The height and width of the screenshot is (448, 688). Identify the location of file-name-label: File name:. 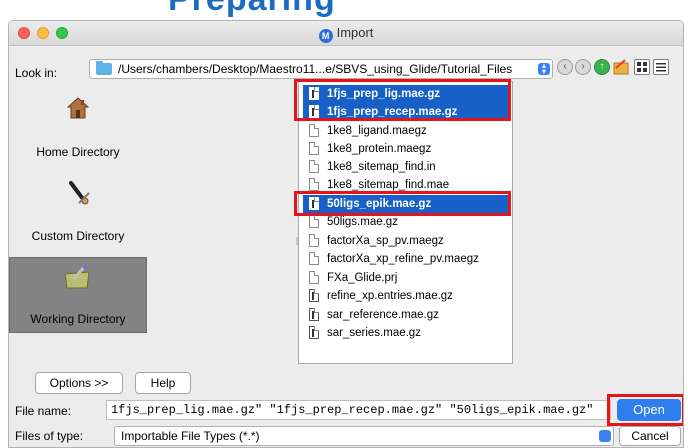
(43, 411).